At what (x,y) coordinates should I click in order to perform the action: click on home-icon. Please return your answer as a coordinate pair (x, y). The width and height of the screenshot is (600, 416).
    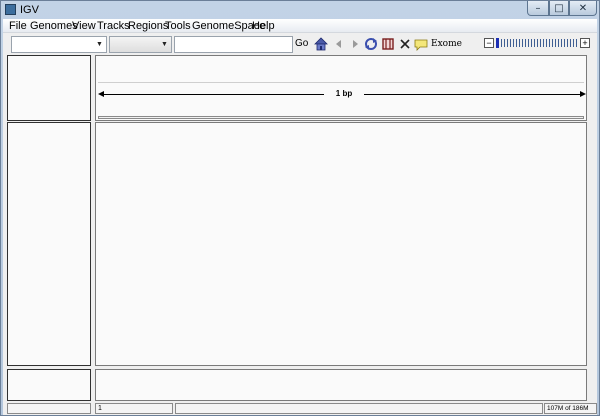
    Looking at the image, I should click on (321, 44).